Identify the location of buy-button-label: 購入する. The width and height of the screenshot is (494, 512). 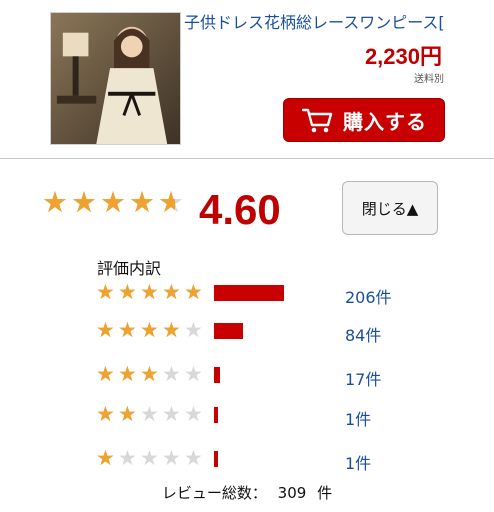
(385, 121).